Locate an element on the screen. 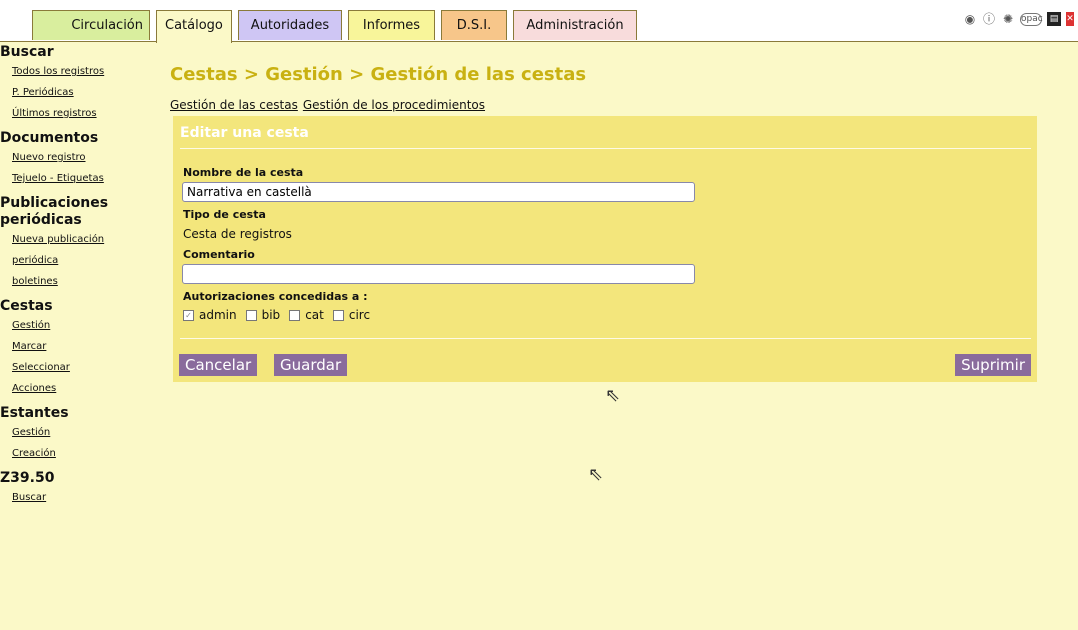  panel-divider is located at coordinates (605, 148).